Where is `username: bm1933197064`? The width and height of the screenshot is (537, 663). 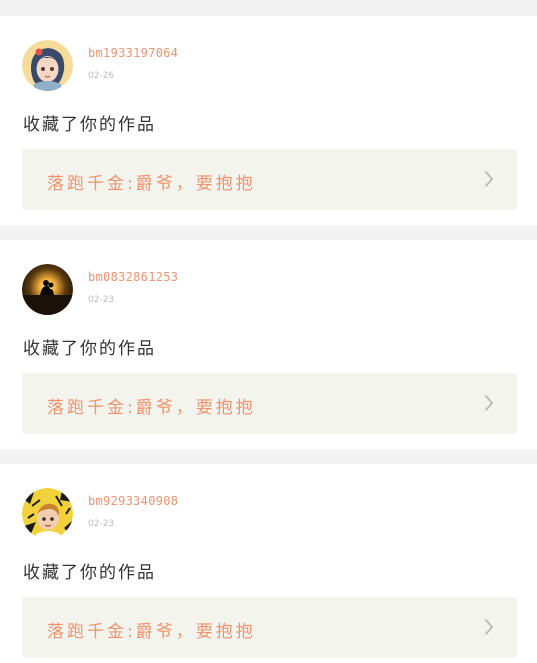
username: bm1933197064 is located at coordinates (133, 53).